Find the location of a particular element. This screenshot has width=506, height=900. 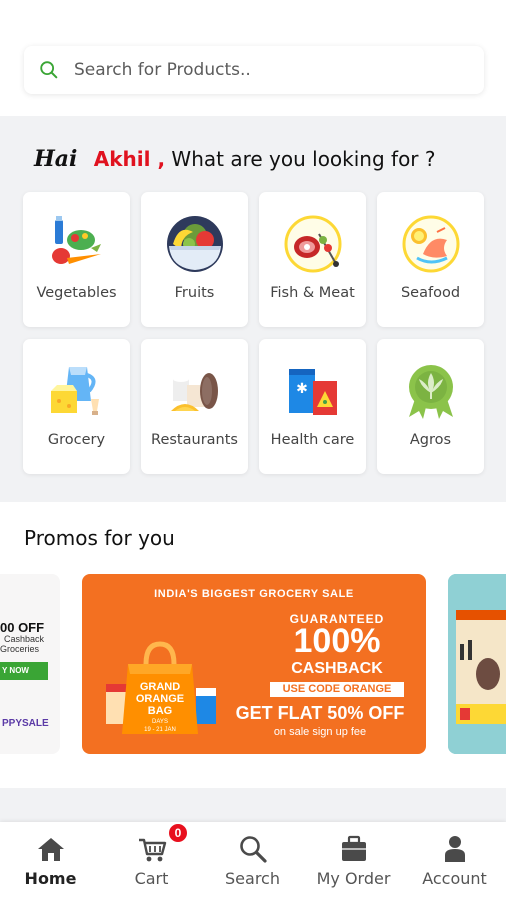

promo-fee-note: on sale sign up fee is located at coordinates (320, 732).